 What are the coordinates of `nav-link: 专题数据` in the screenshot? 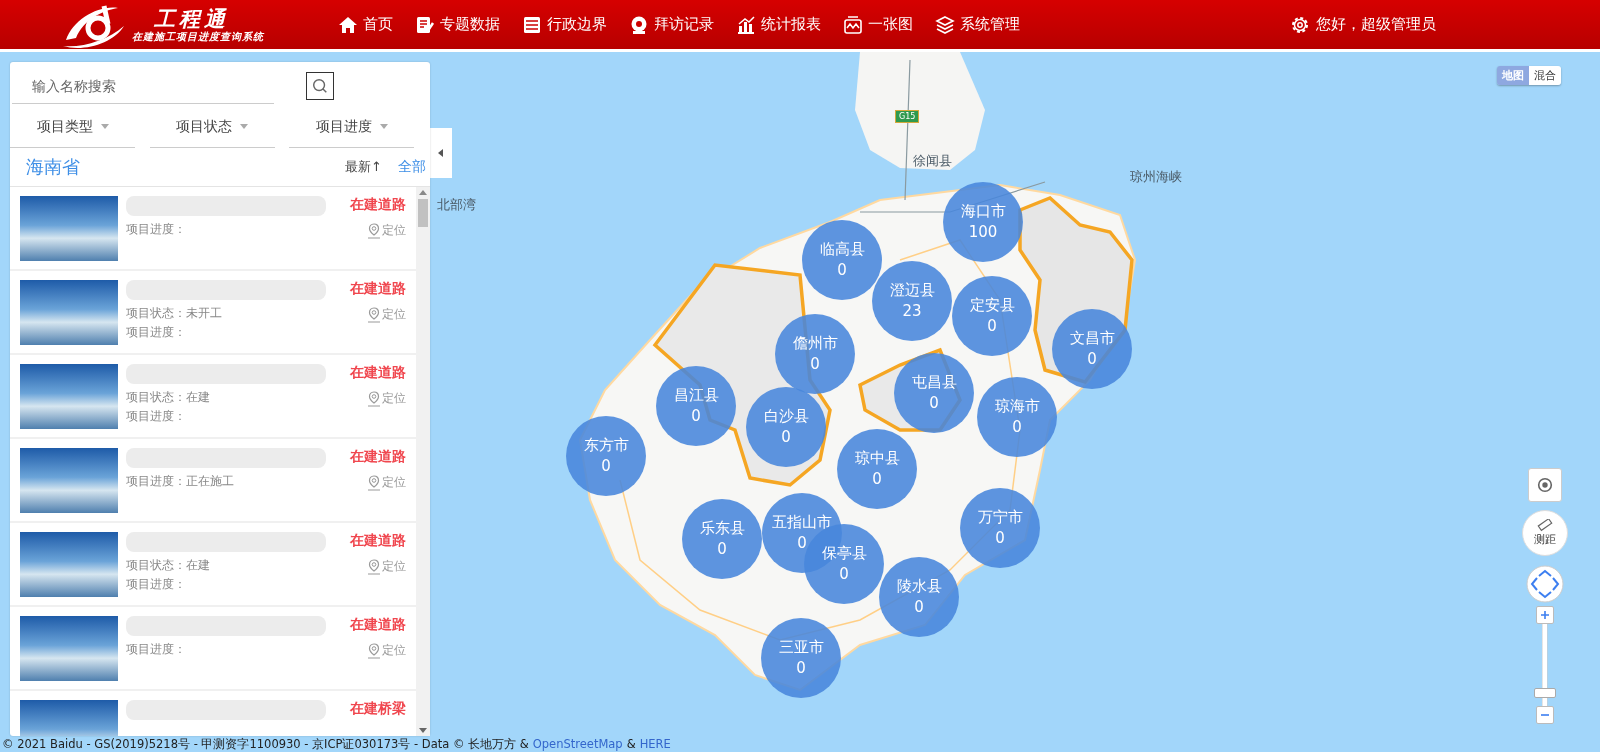 It's located at (457, 24).